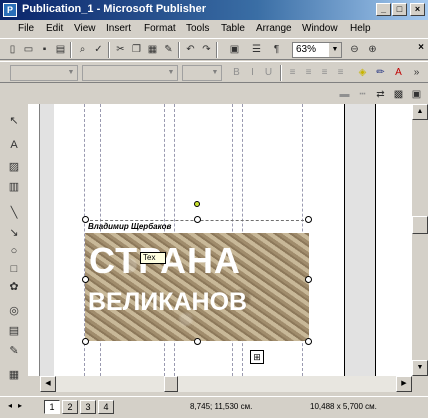  Describe the element at coordinates (343, 406) in the screenshot. I see `object-size: 10,488 x 5,700 см.` at that location.